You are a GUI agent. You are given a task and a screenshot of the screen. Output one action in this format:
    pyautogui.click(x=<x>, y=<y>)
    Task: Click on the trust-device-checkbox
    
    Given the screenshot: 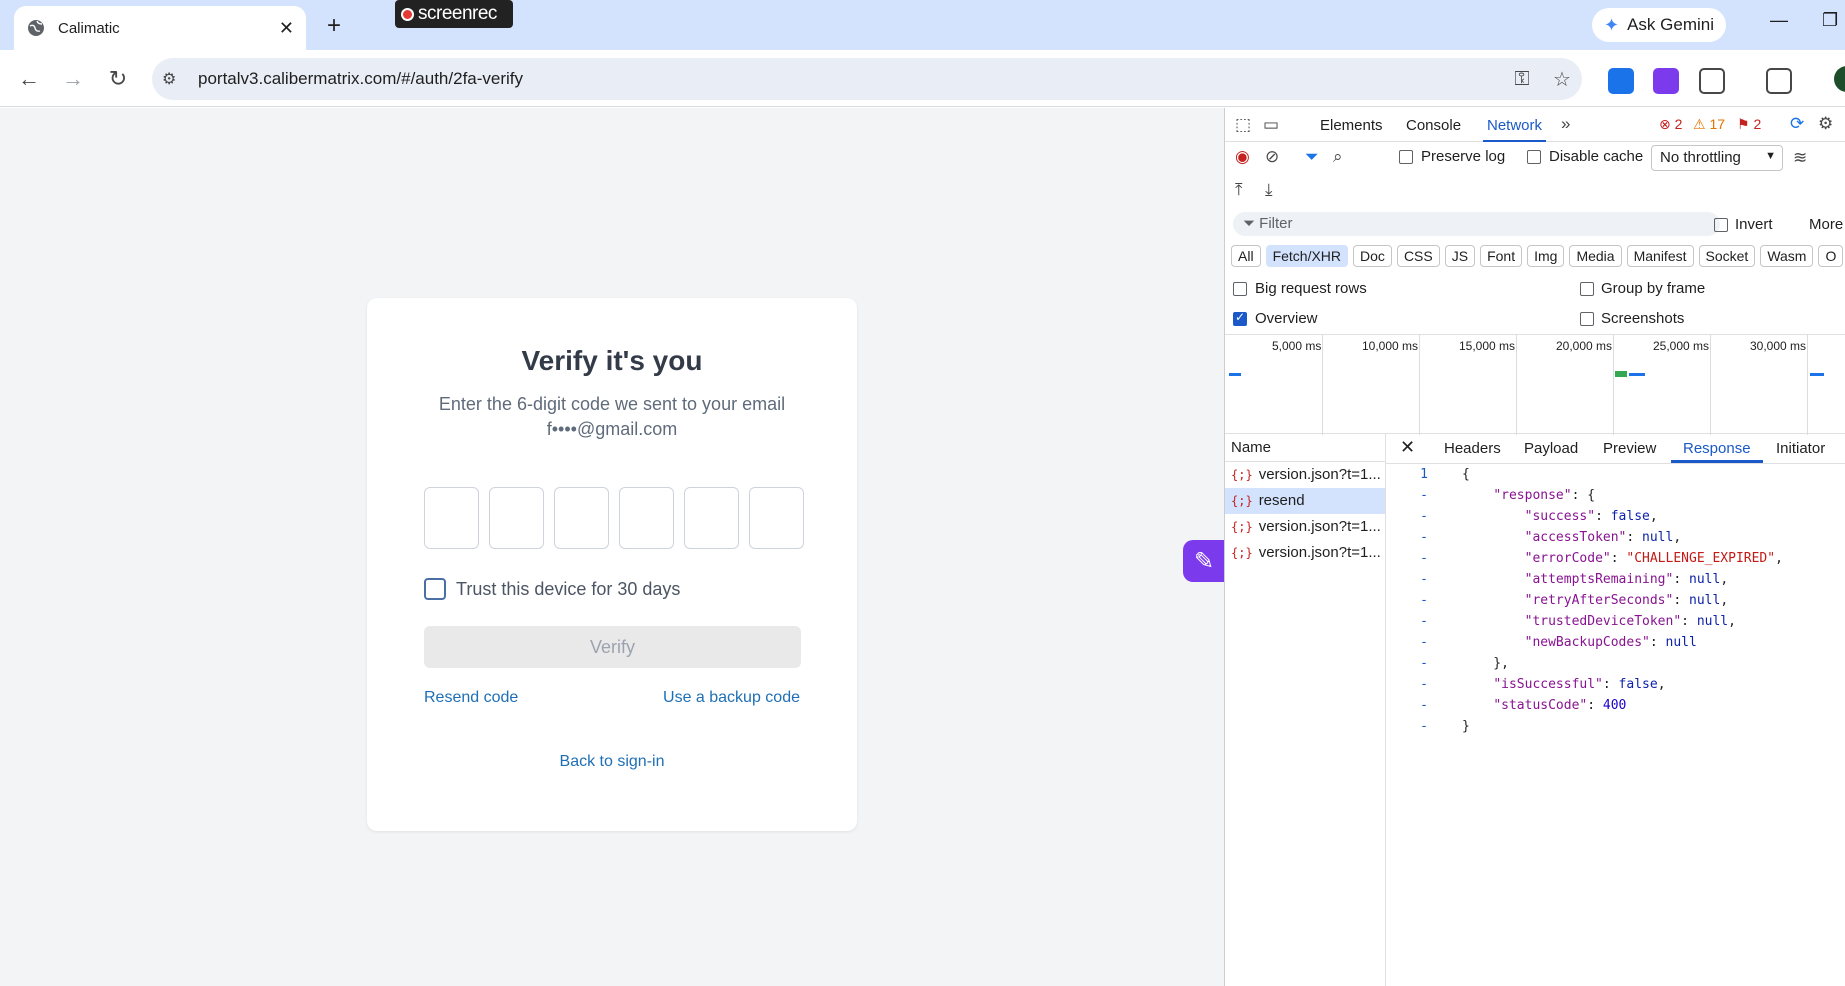 What is the action you would take?
    pyautogui.click(x=435, y=589)
    